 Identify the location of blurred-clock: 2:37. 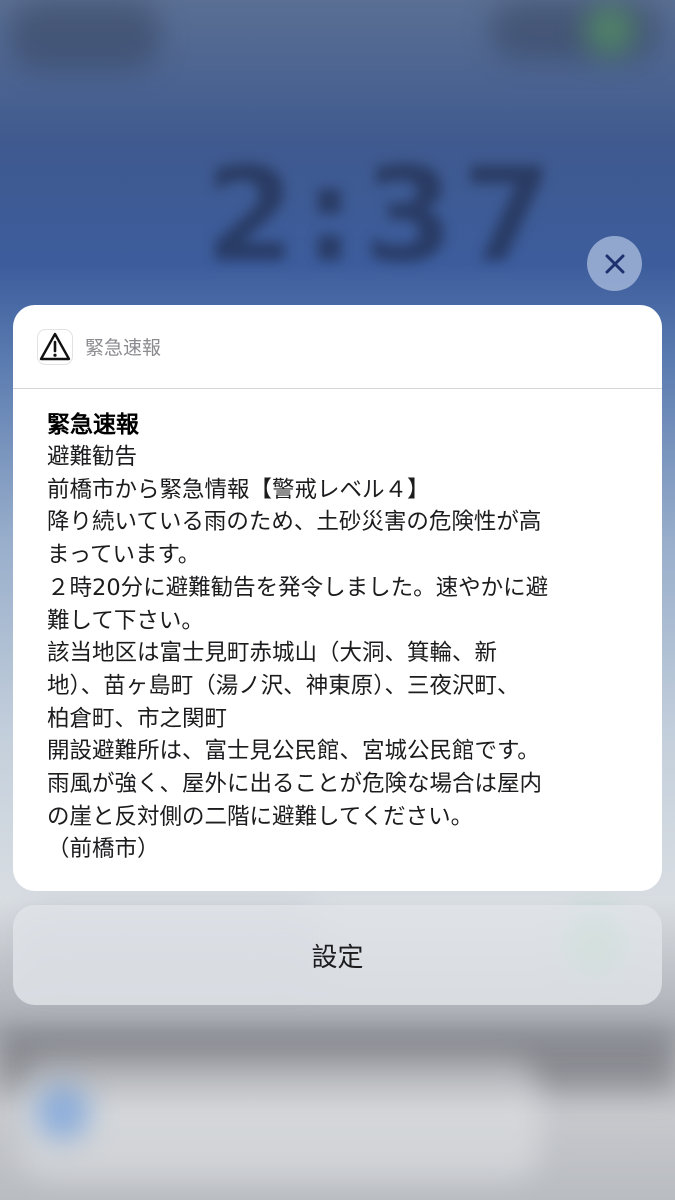
(383, 215).